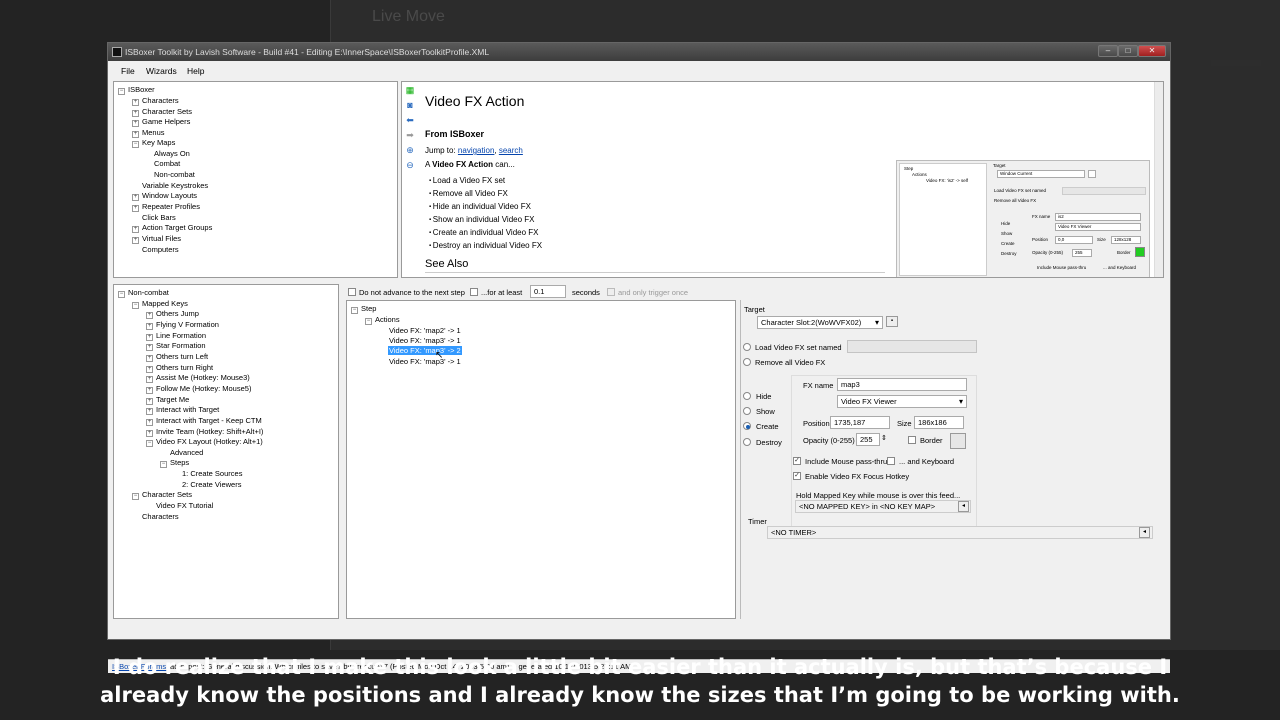  I want to click on step-action-item: Video FX: 'map2' -> 1, so click(425, 330).